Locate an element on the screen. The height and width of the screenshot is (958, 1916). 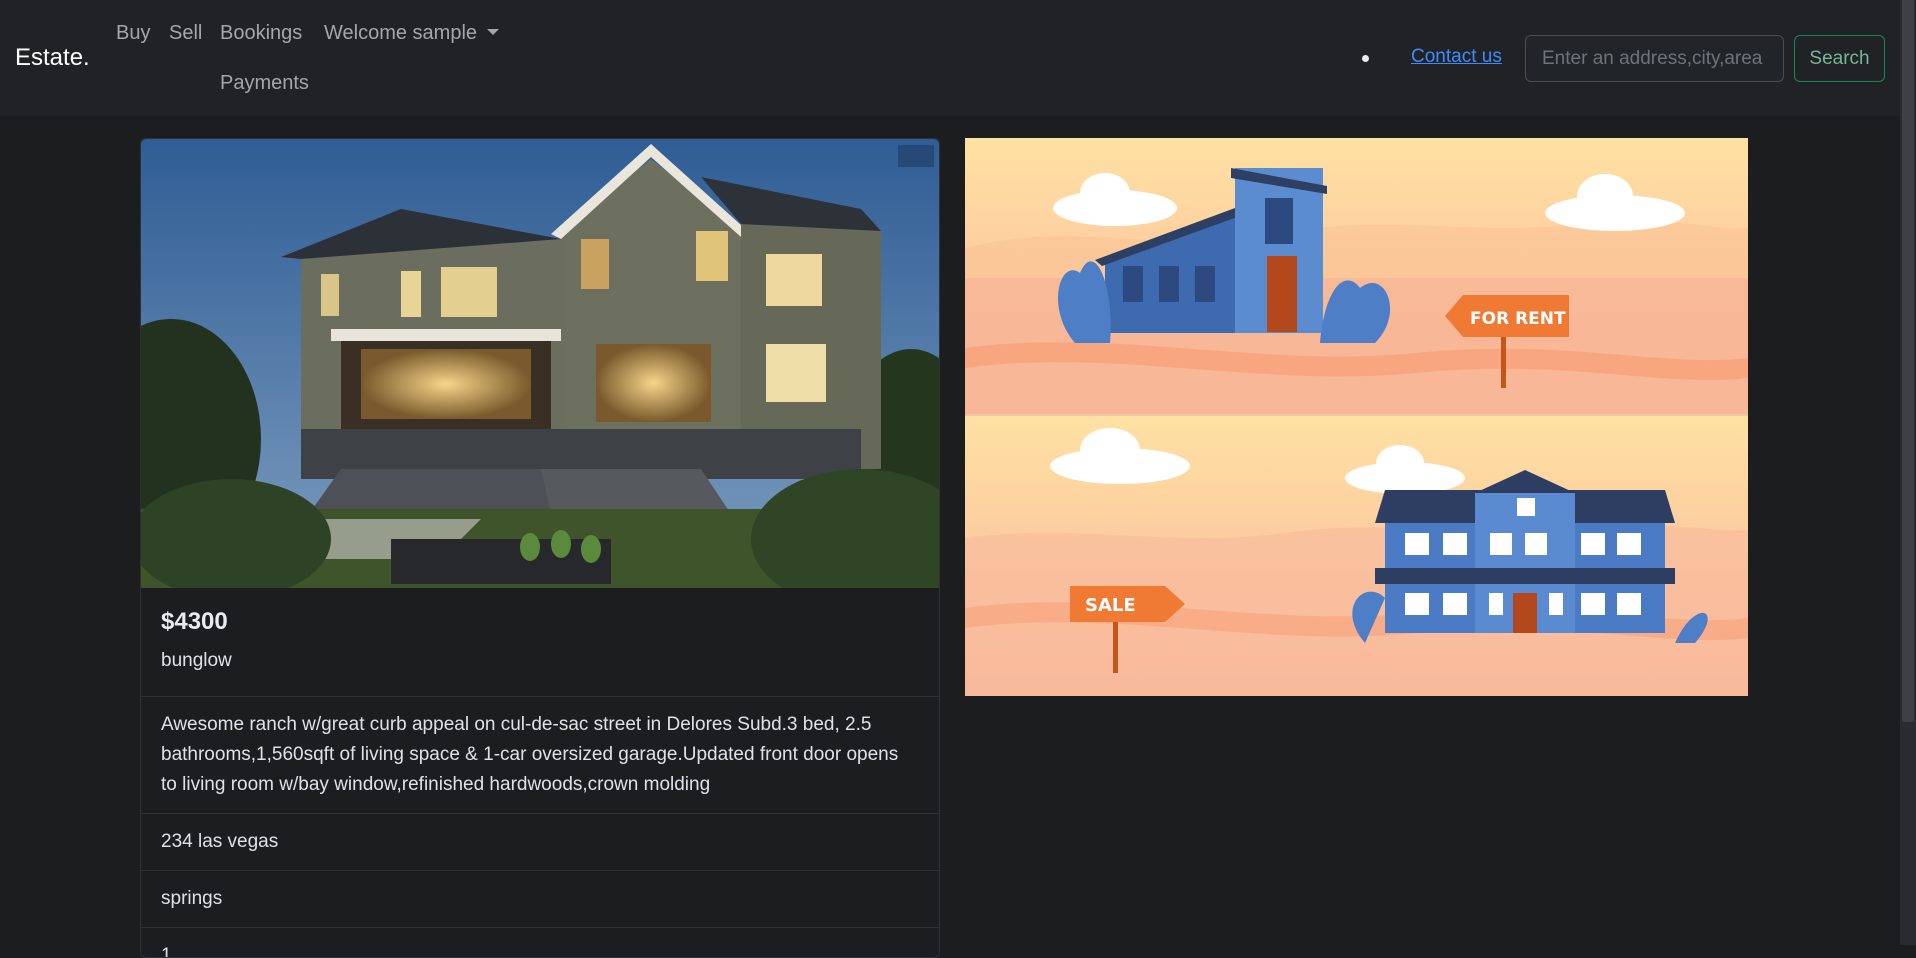
scrollbar is located at coordinates (1908, 472).